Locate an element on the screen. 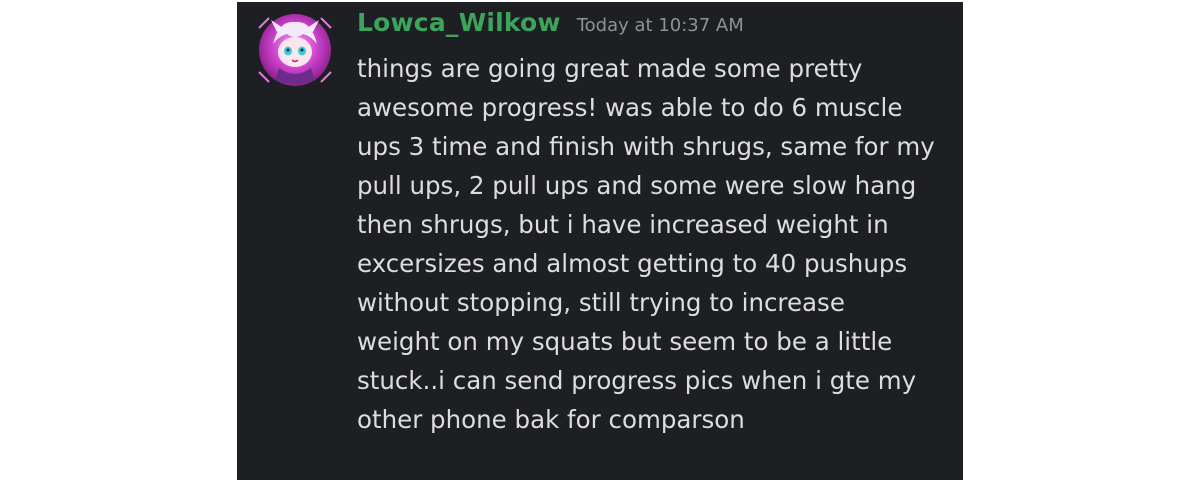  message-header: Lowca_Wilkow Today at 10:37 AM is located at coordinates (550, 28).